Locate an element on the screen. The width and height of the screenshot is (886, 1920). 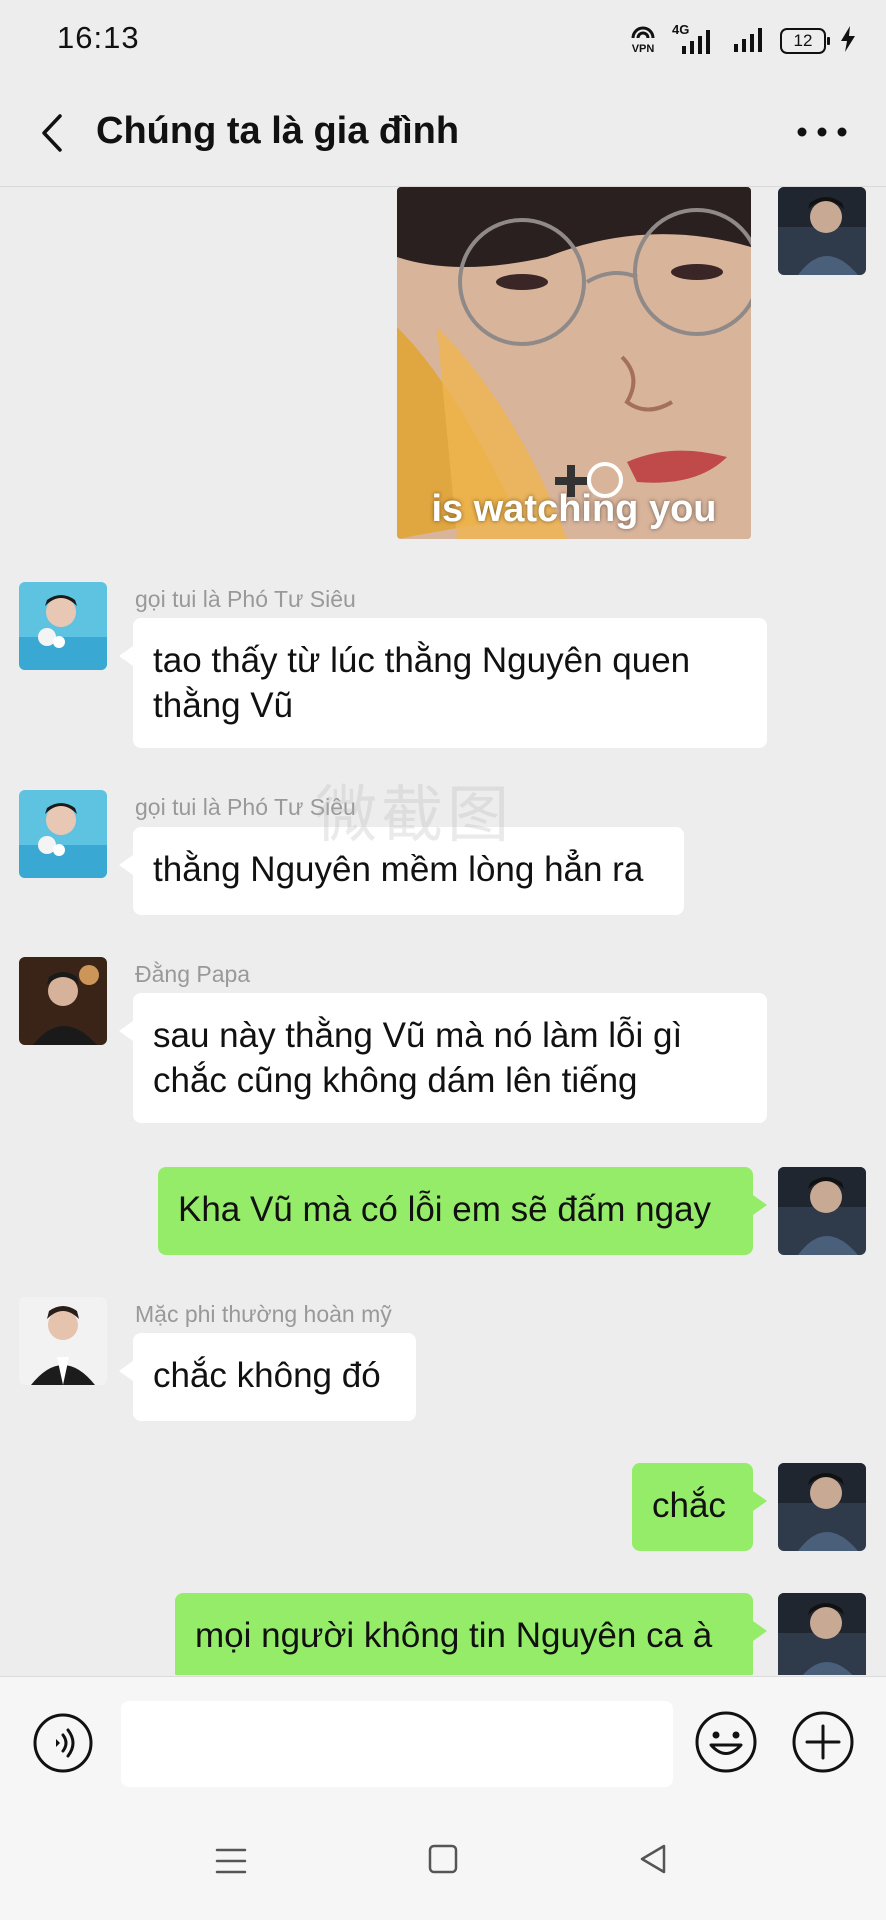
status-time: 16:13 is located at coordinates (98, 37).